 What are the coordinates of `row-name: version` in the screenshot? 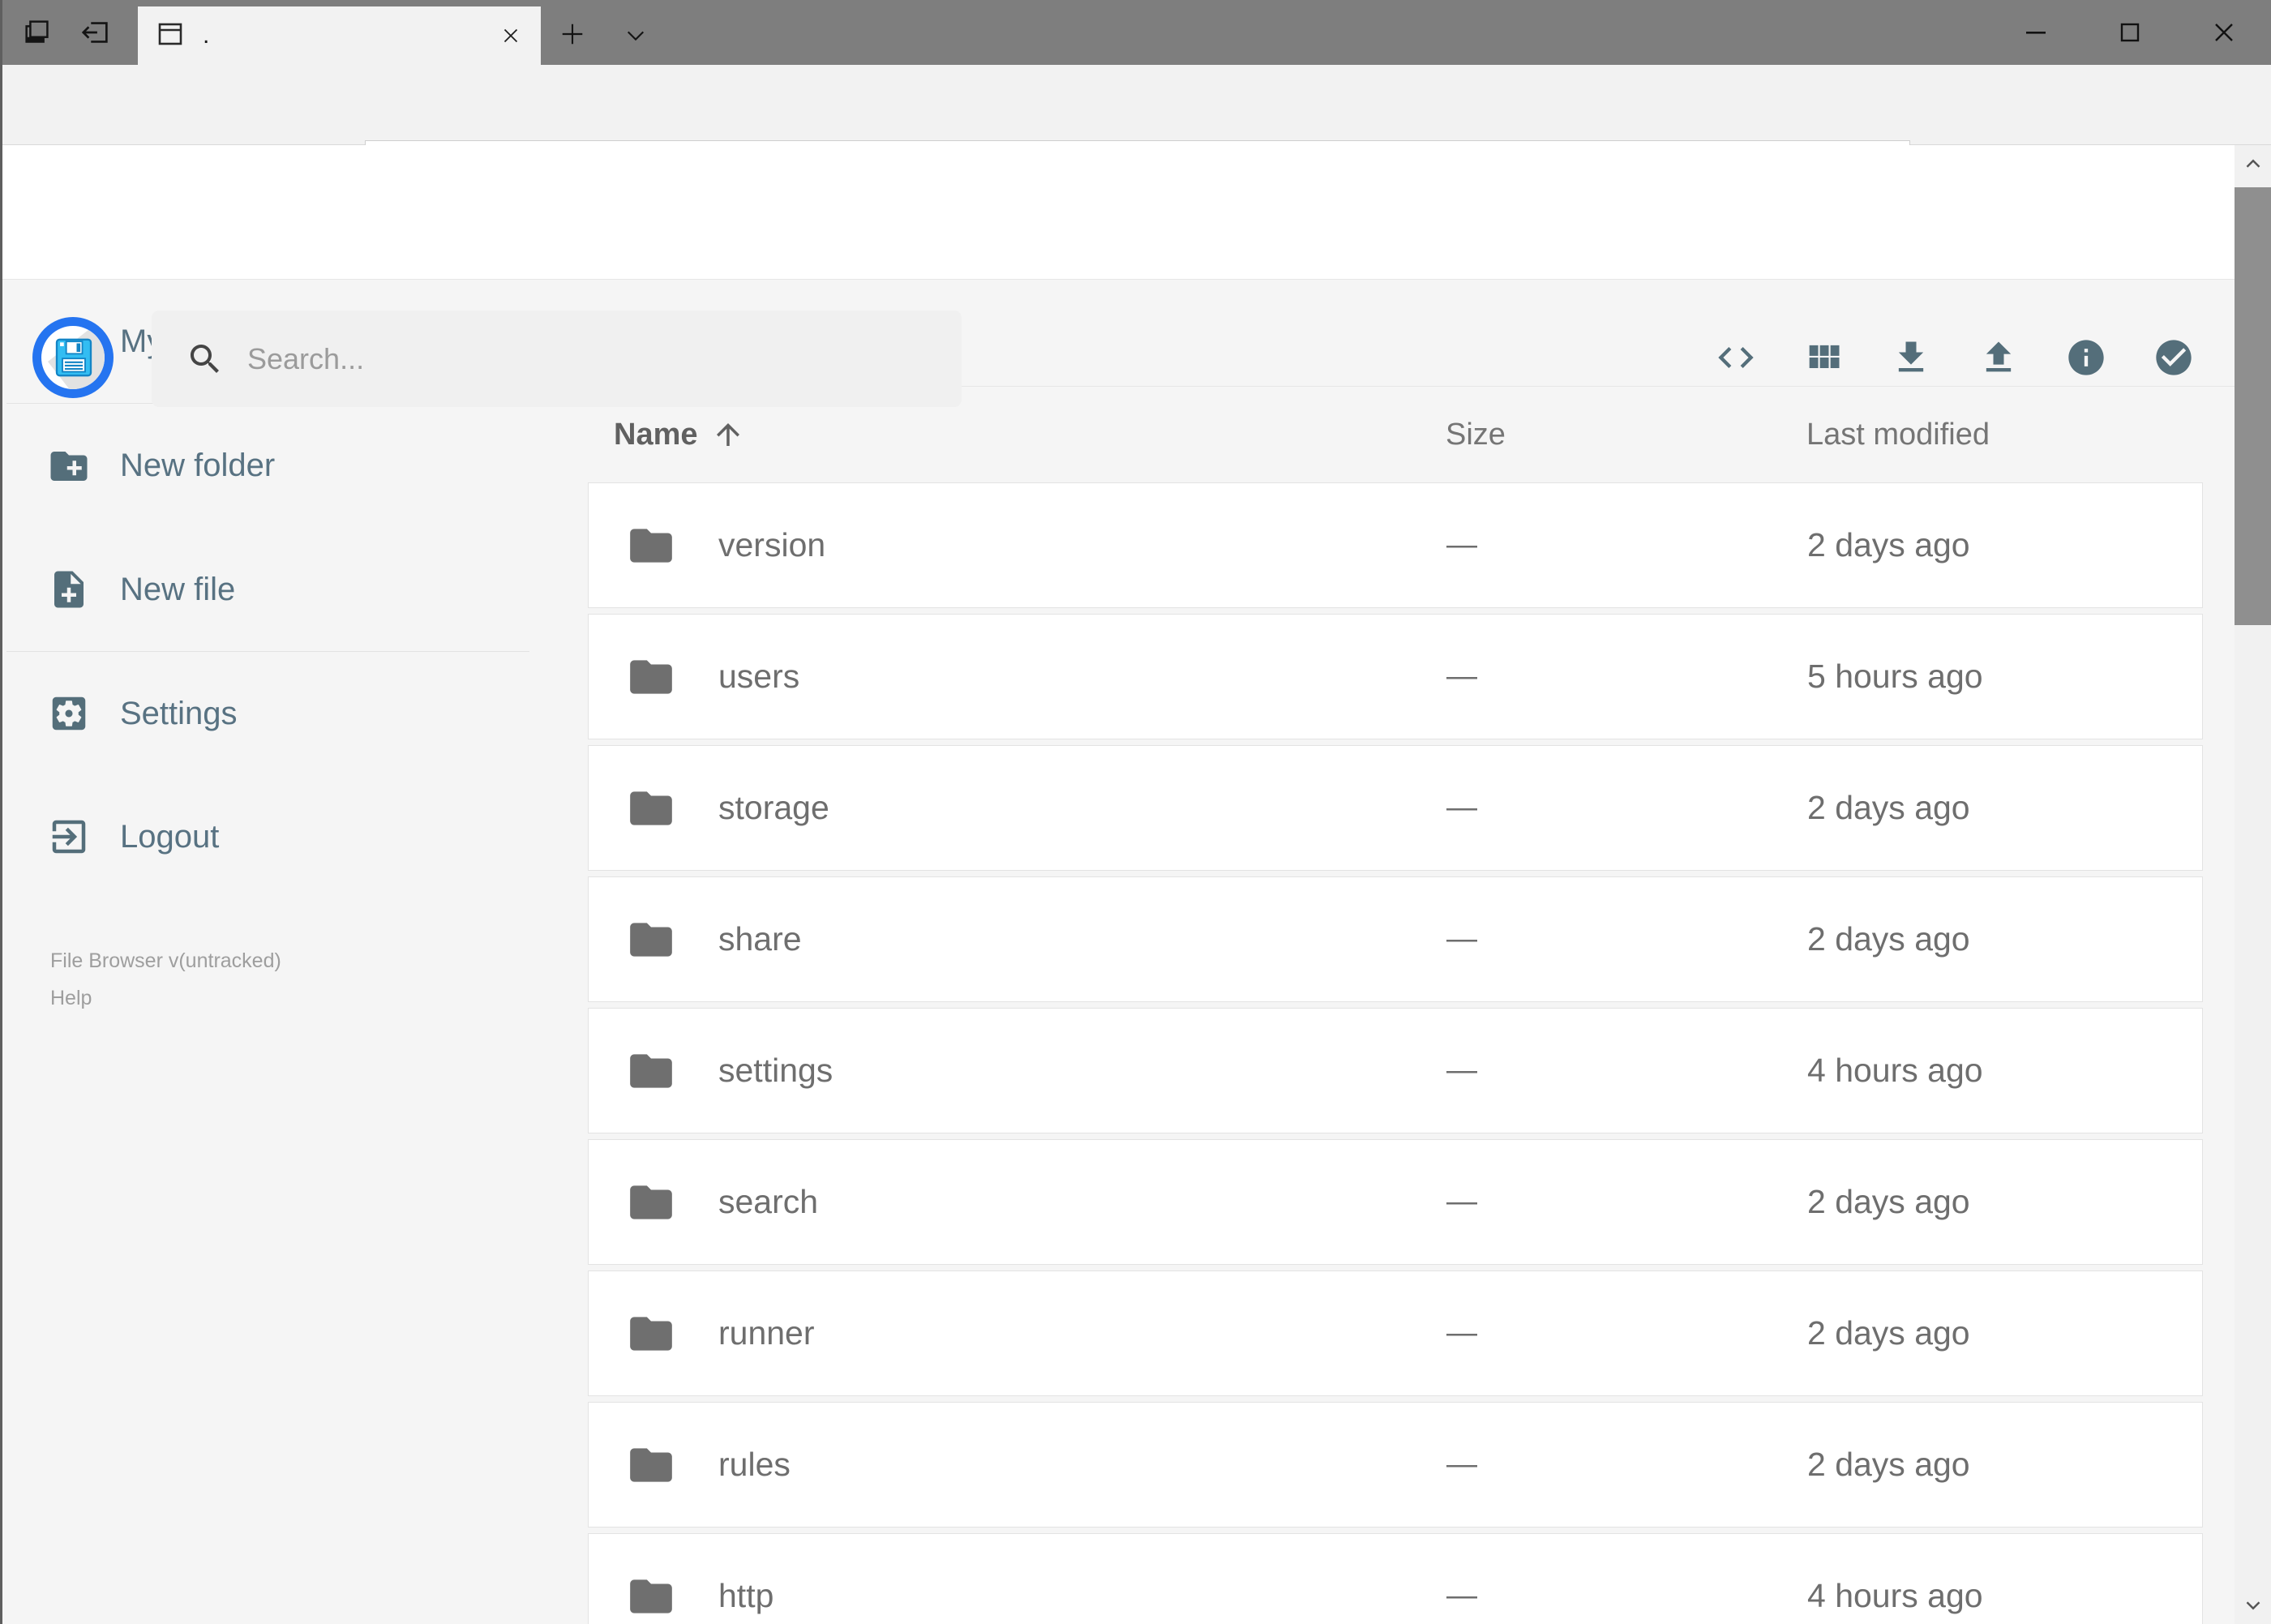 It's located at (772, 545).